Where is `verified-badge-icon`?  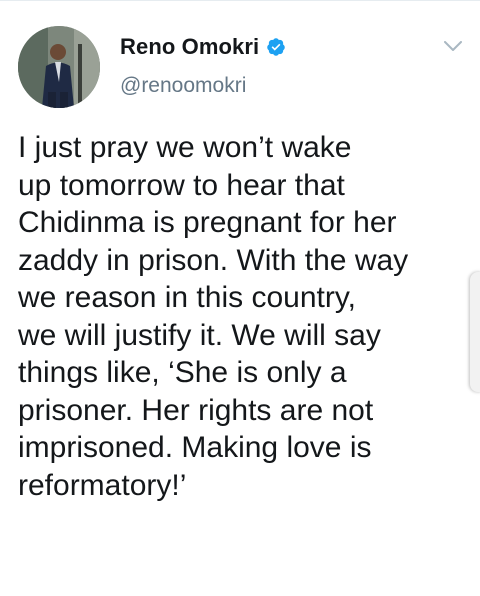
verified-badge-icon is located at coordinates (276, 47).